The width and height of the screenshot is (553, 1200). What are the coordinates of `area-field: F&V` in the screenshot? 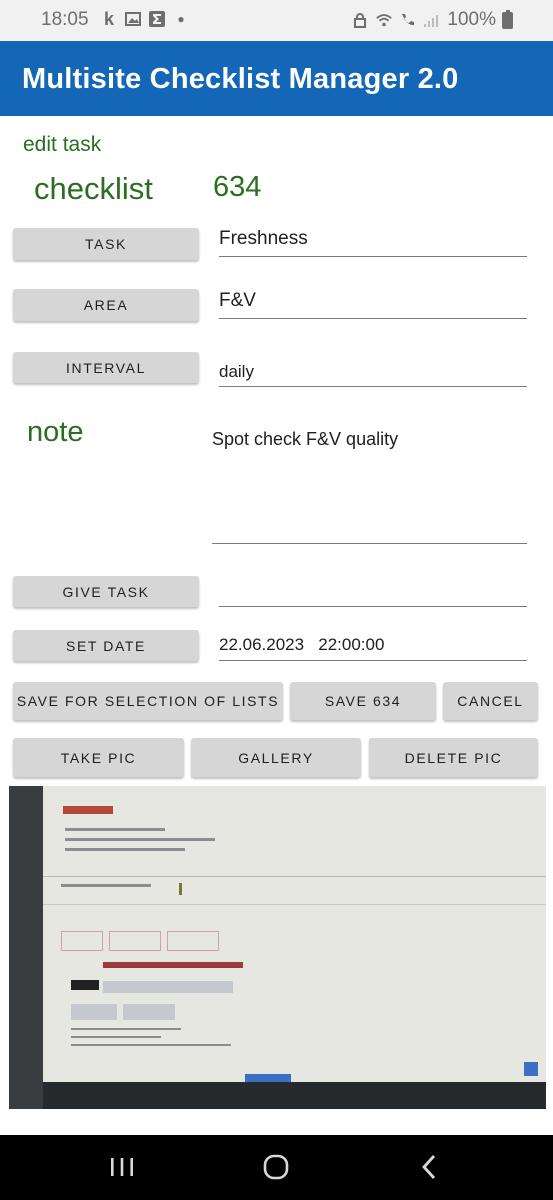 It's located at (373, 304).